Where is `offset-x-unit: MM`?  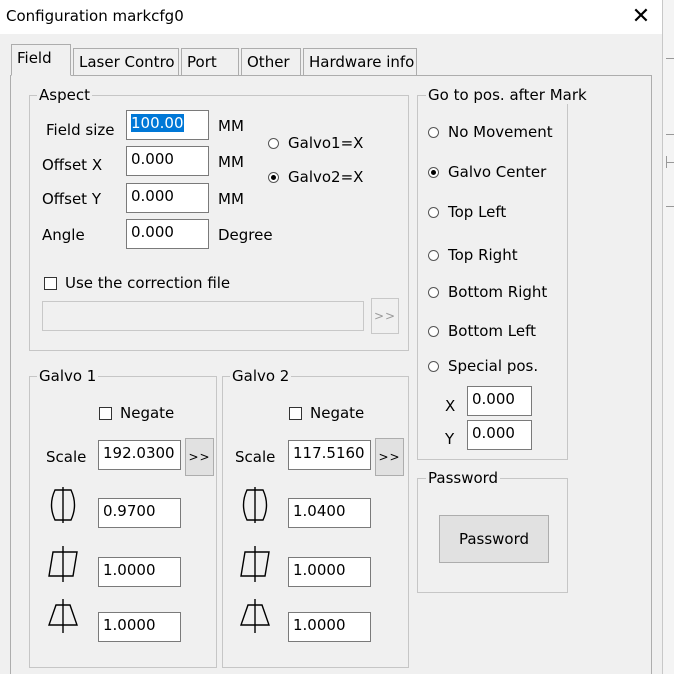
offset-x-unit: MM is located at coordinates (231, 162).